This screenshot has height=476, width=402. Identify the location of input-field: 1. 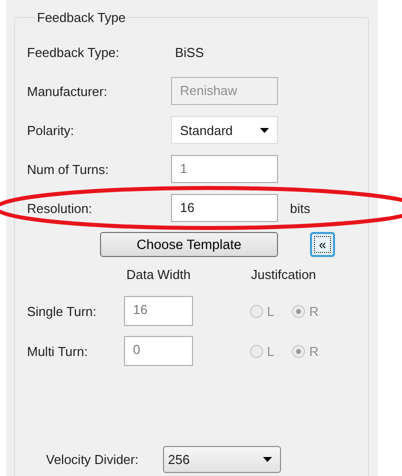
(224, 169).